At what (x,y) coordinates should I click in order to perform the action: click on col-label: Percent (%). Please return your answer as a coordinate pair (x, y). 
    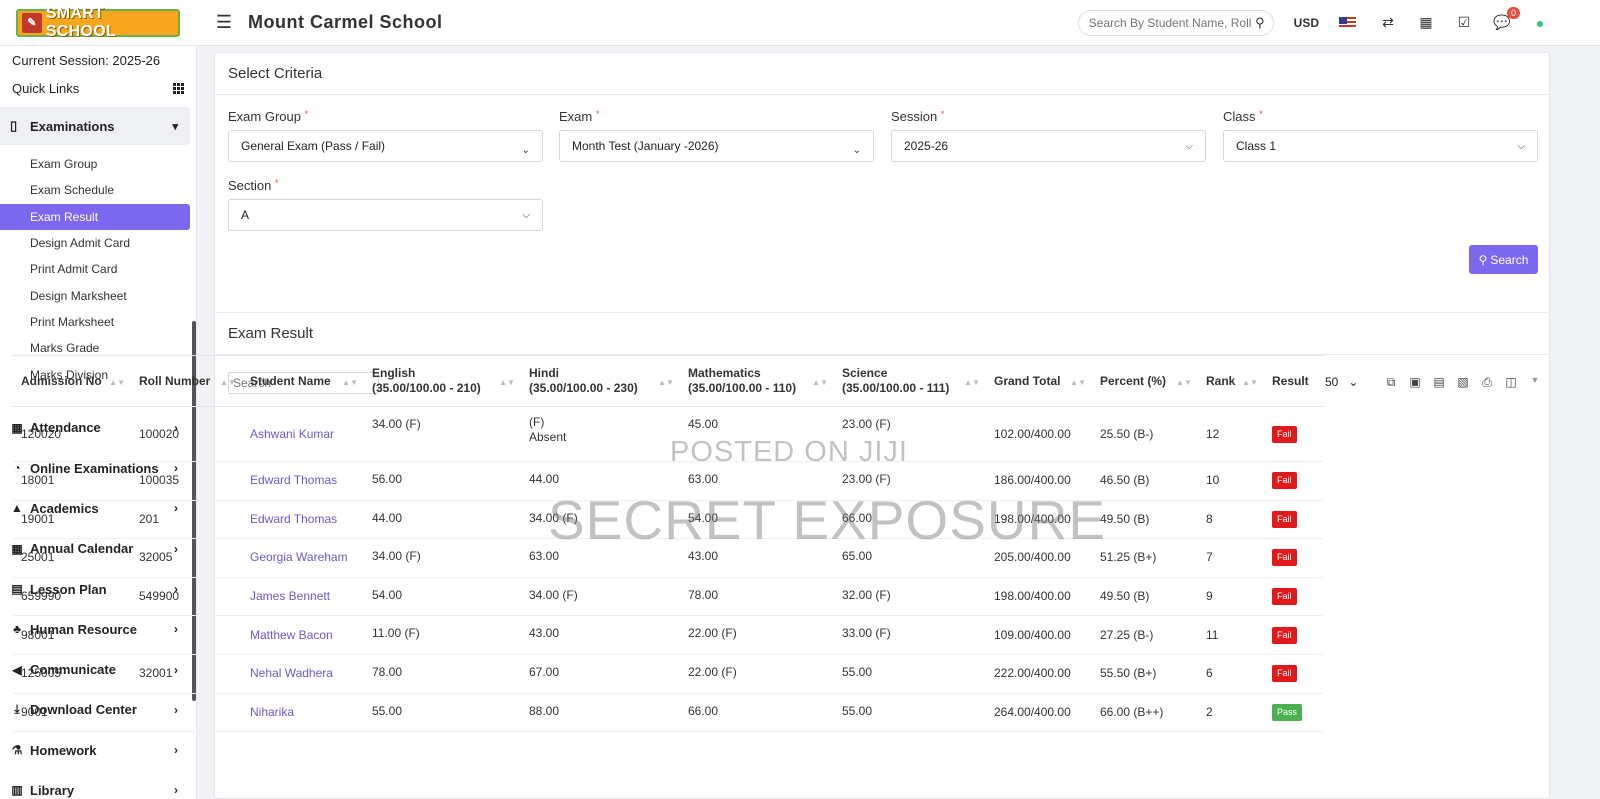
    Looking at the image, I should click on (1133, 380).